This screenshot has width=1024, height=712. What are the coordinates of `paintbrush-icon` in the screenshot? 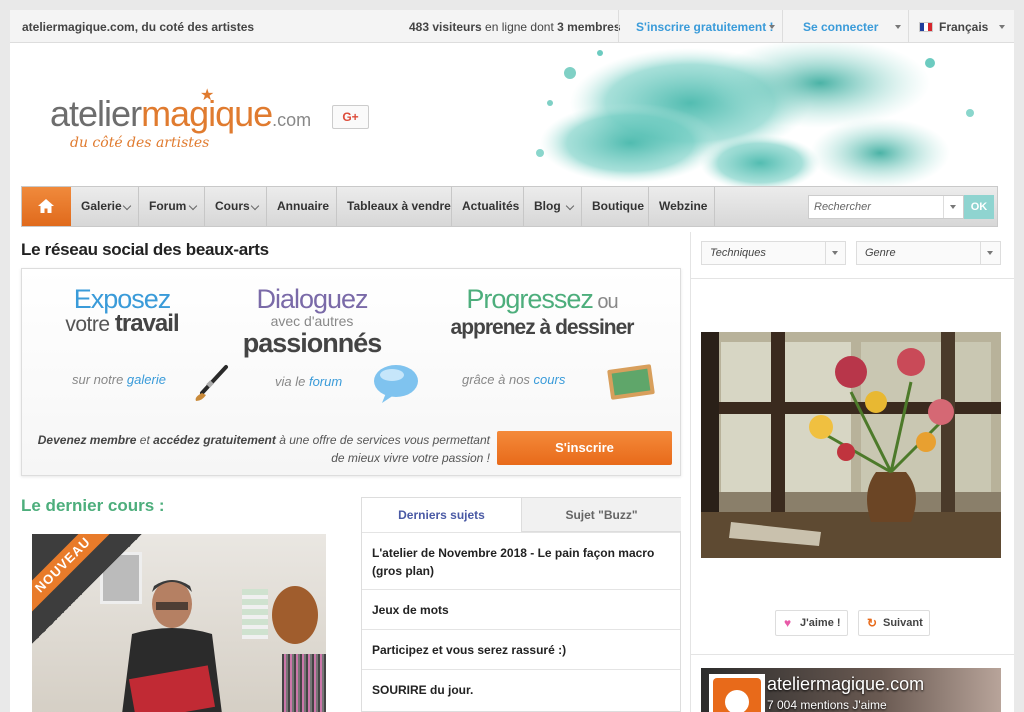 It's located at (211, 383).